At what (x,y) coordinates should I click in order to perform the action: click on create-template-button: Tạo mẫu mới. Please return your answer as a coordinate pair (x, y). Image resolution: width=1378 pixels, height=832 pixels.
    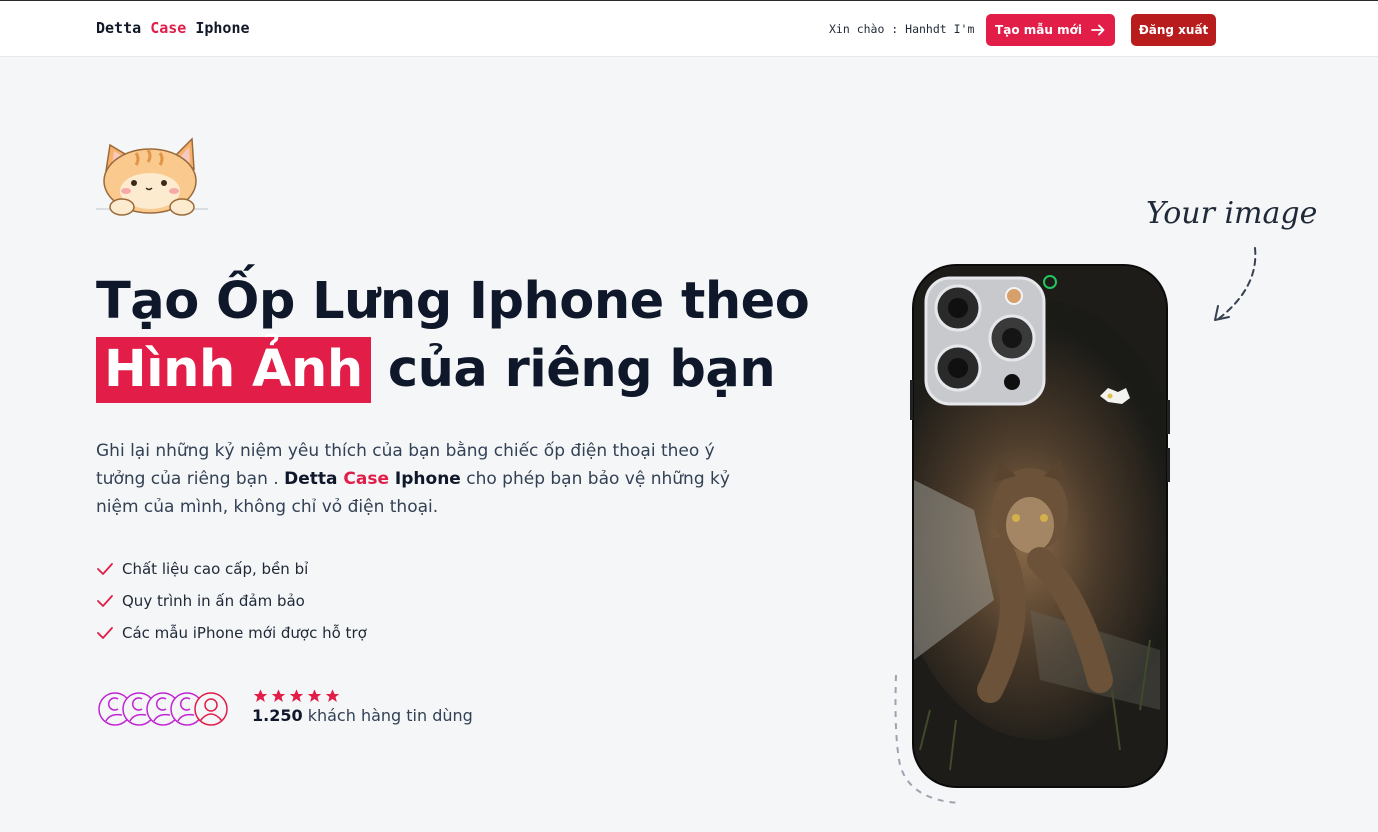
    Looking at the image, I should click on (1050, 30).